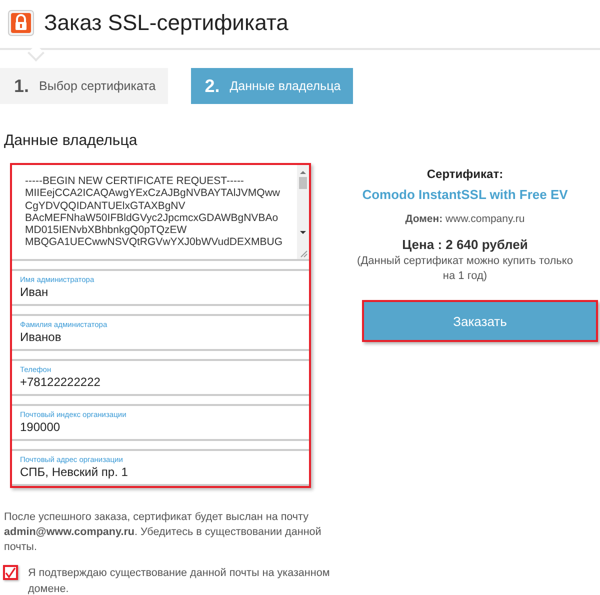 The height and width of the screenshot is (595, 600). Describe the element at coordinates (160, 213) in the screenshot. I see `certificate-request-field: -----BEGIN NEW CERTIFICATE REQUEST----- MIIEejCCA2ICAQAwgYExCzAJBgNVBAYTAlJVMQww CgYDVQQIDANTUElxGTAXBgNV BAcMEFNhaW50IFBldGVyc2JpcmcxGDAWBgNVBAo MD015IENvbXBhbnkgQ0pTQzEW MBQGA1UECwwNSVQtRGVwYXJ0bWVudDEXMBUG` at that location.